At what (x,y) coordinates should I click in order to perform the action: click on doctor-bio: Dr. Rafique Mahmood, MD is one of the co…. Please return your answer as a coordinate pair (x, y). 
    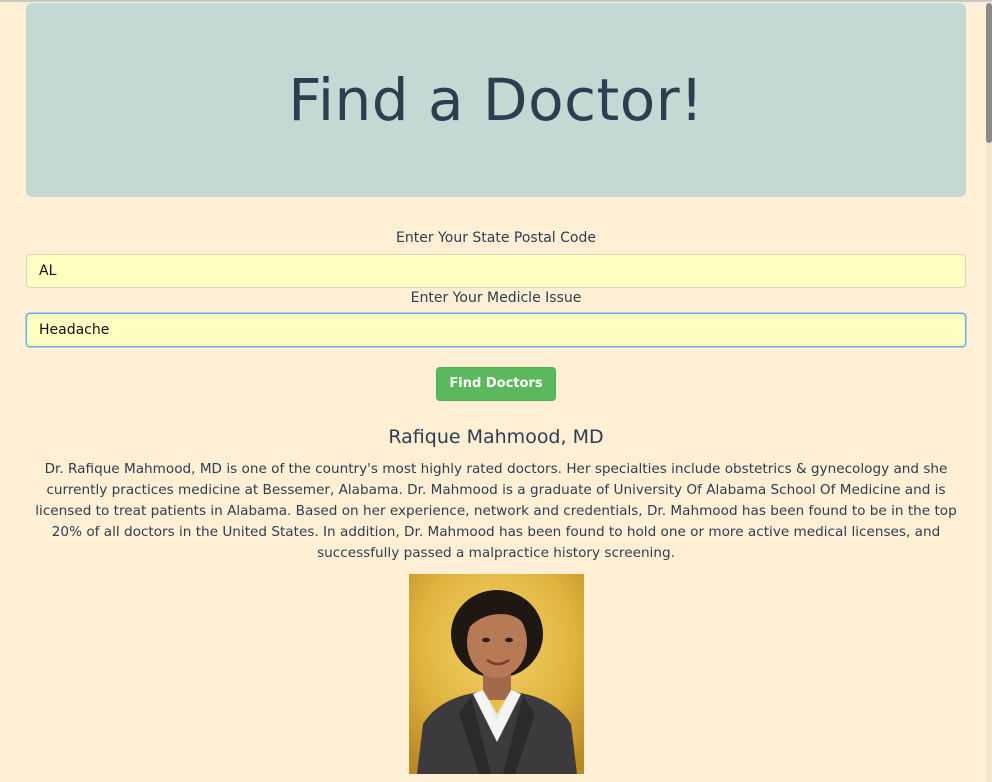
    Looking at the image, I should click on (496, 511).